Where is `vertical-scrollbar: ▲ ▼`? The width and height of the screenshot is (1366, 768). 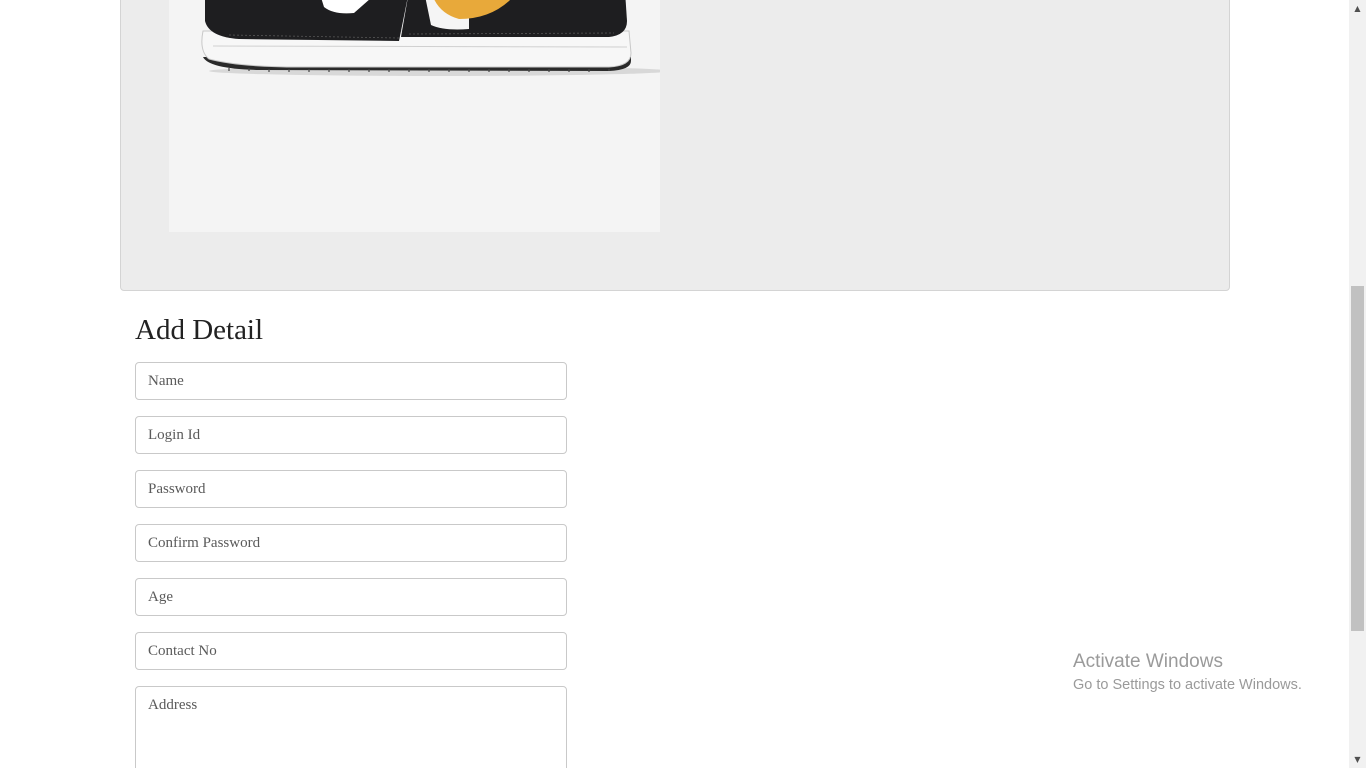 vertical-scrollbar: ▲ ▼ is located at coordinates (1357, 384).